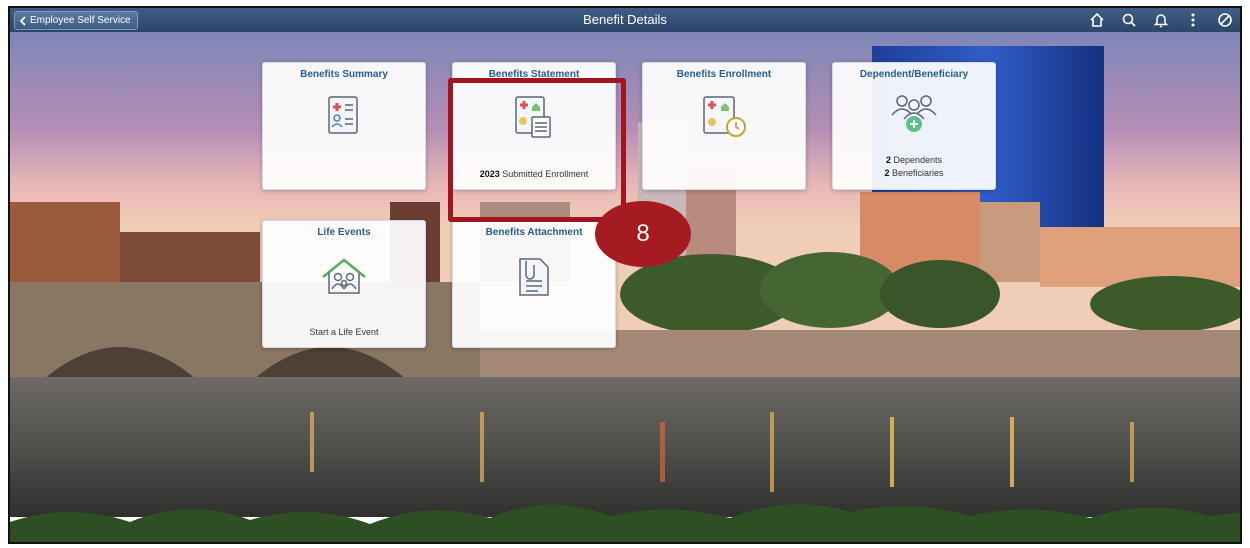 Image resolution: width=1250 pixels, height=548 pixels. I want to click on life-event-label: Start a Life Event, so click(344, 332).